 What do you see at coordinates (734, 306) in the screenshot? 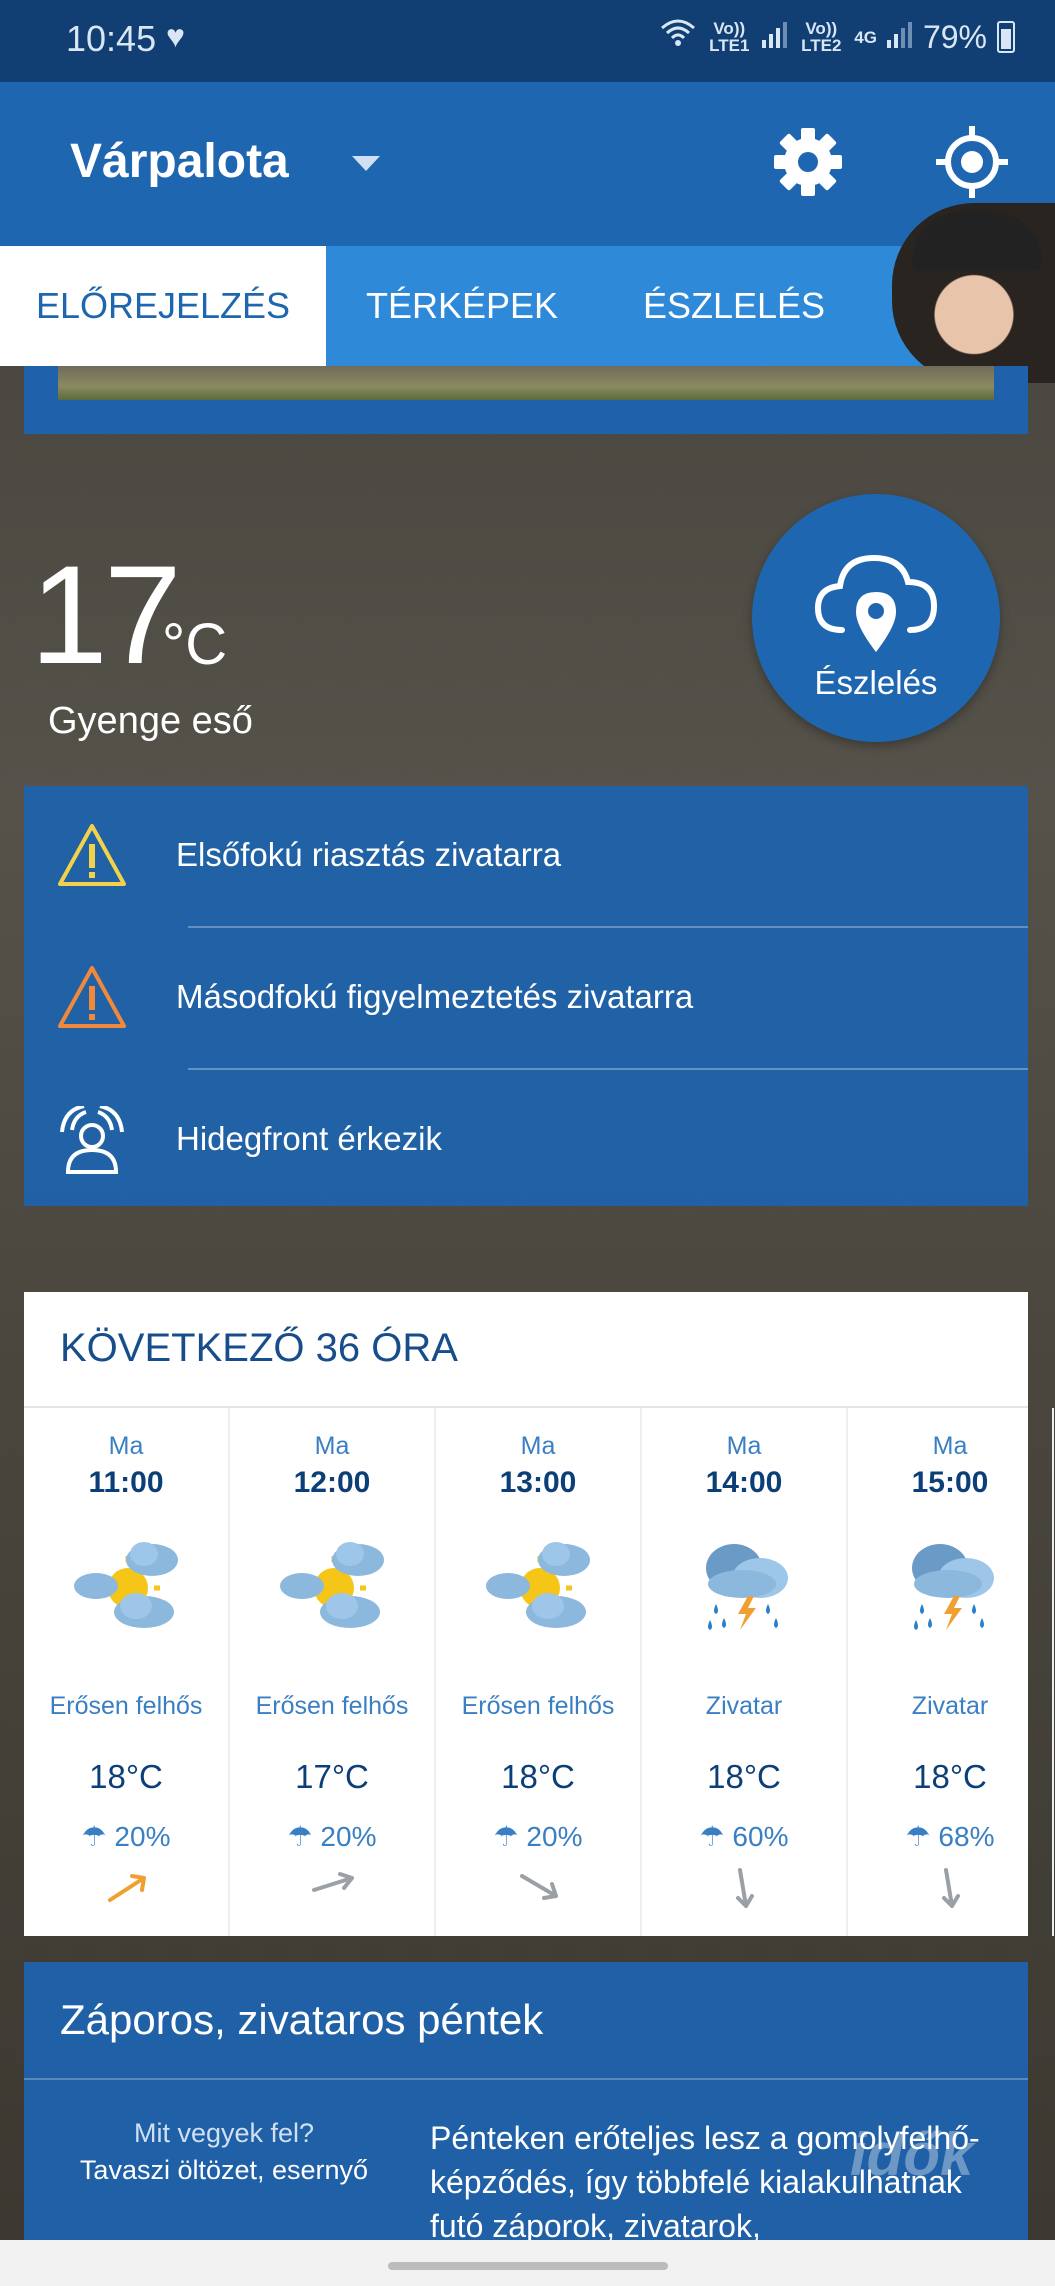
I see `tab-observations: ÉSZLELÉS` at bounding box center [734, 306].